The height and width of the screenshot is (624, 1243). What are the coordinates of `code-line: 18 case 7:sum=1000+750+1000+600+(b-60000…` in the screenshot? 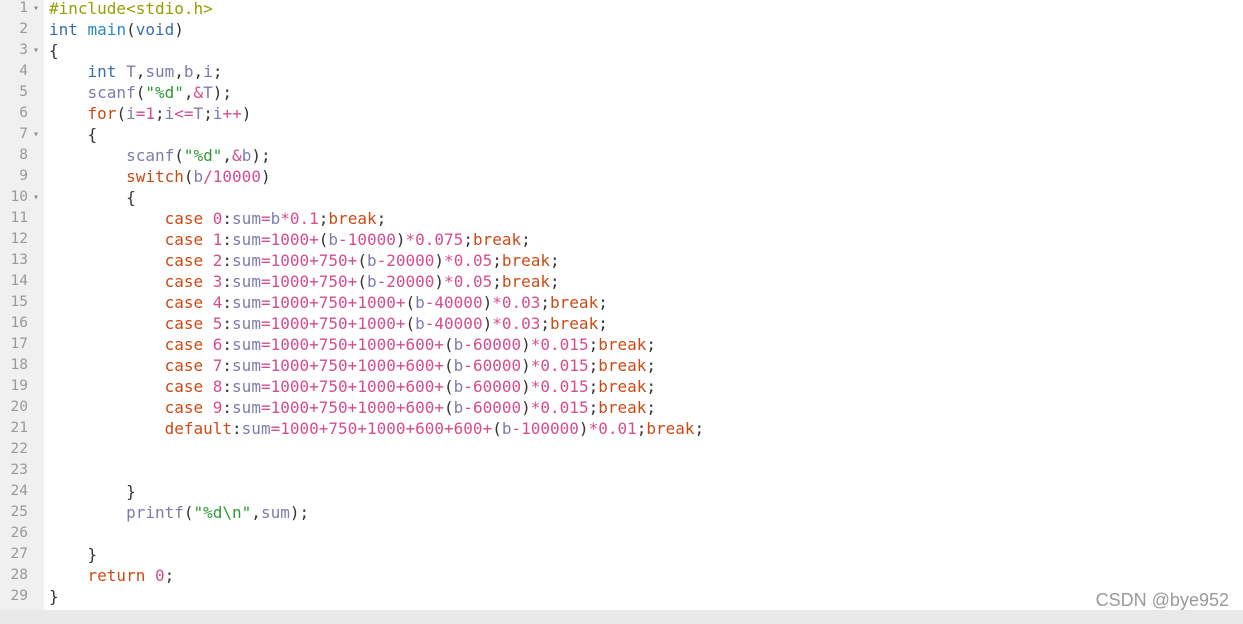 It's located at (621, 365).